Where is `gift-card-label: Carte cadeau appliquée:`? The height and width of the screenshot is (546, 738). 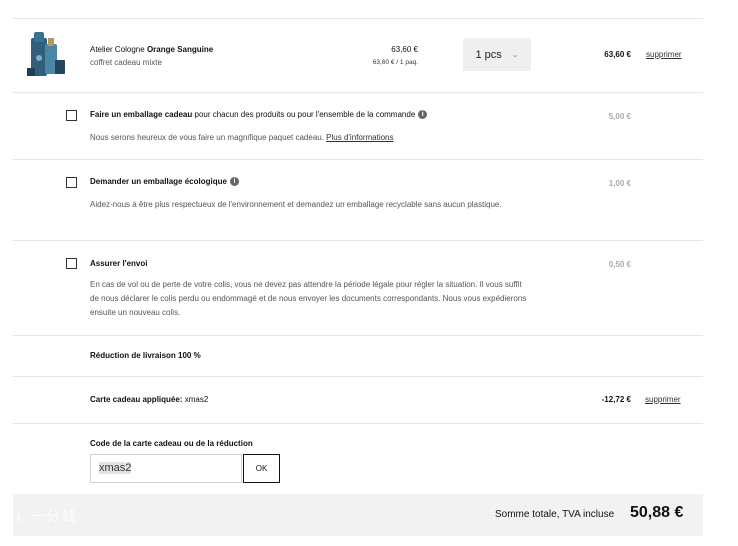 gift-card-label: Carte cadeau appliquée: is located at coordinates (136, 399).